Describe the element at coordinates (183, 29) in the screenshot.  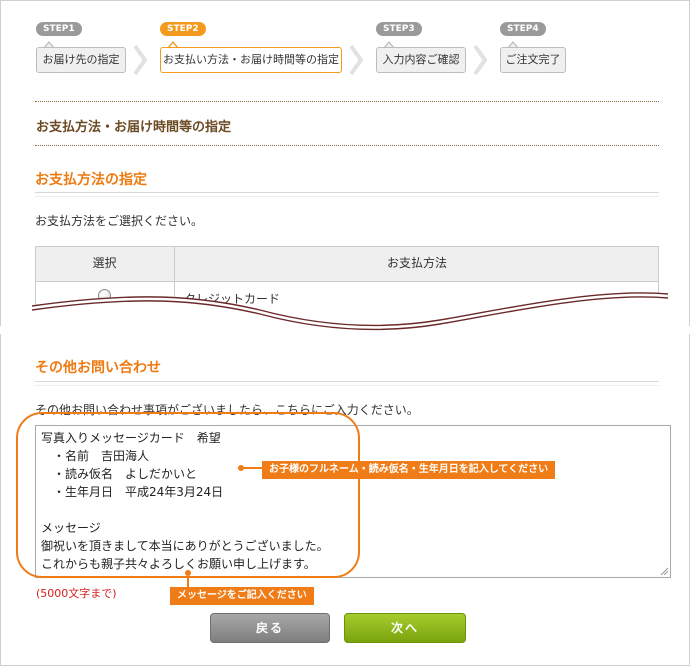
I see `step-tag: STEP2` at that location.